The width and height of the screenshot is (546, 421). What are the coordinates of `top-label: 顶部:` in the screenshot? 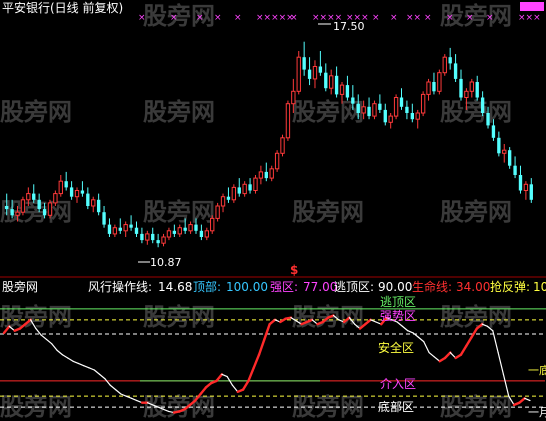 It's located at (207, 286).